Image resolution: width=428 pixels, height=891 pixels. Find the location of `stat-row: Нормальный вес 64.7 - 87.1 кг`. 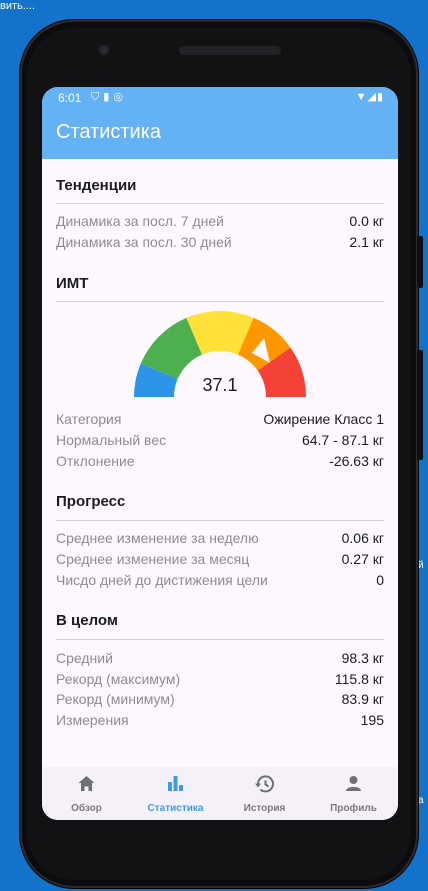

stat-row: Нормальный вес 64.7 - 87.1 кг is located at coordinates (220, 442).